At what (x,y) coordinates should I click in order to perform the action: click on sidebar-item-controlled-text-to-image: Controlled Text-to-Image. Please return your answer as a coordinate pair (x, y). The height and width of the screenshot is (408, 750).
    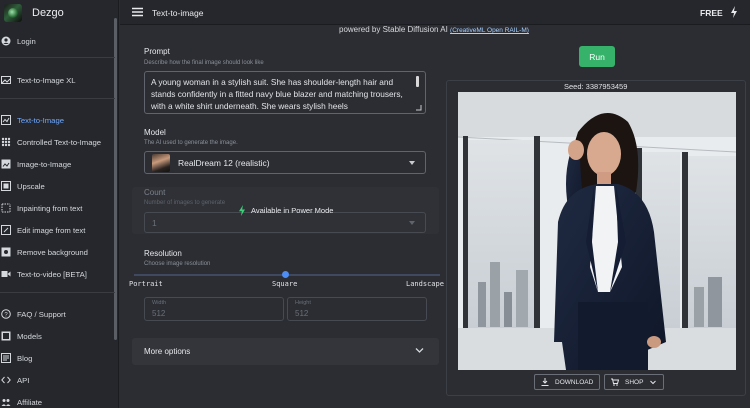
    Looking at the image, I should click on (57, 142).